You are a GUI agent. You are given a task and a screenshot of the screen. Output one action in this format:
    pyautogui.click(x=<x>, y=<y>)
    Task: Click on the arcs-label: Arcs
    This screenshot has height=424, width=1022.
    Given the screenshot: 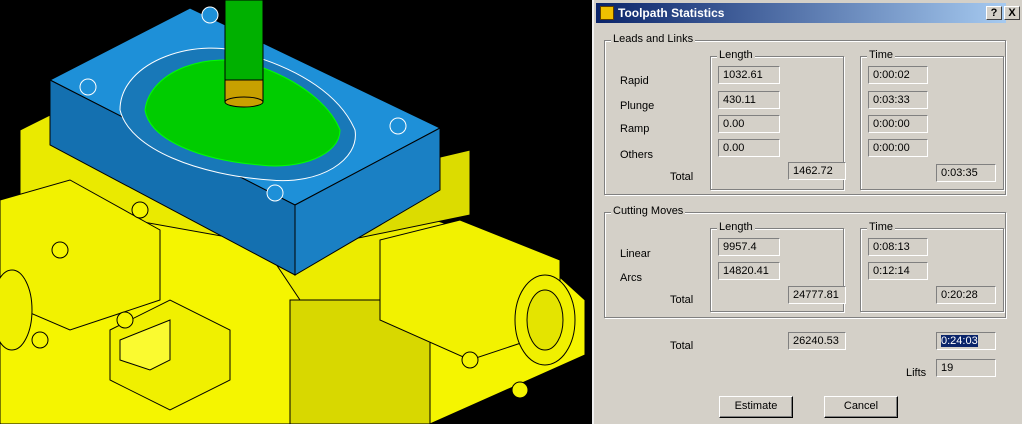 What is the action you would take?
    pyautogui.click(x=631, y=278)
    